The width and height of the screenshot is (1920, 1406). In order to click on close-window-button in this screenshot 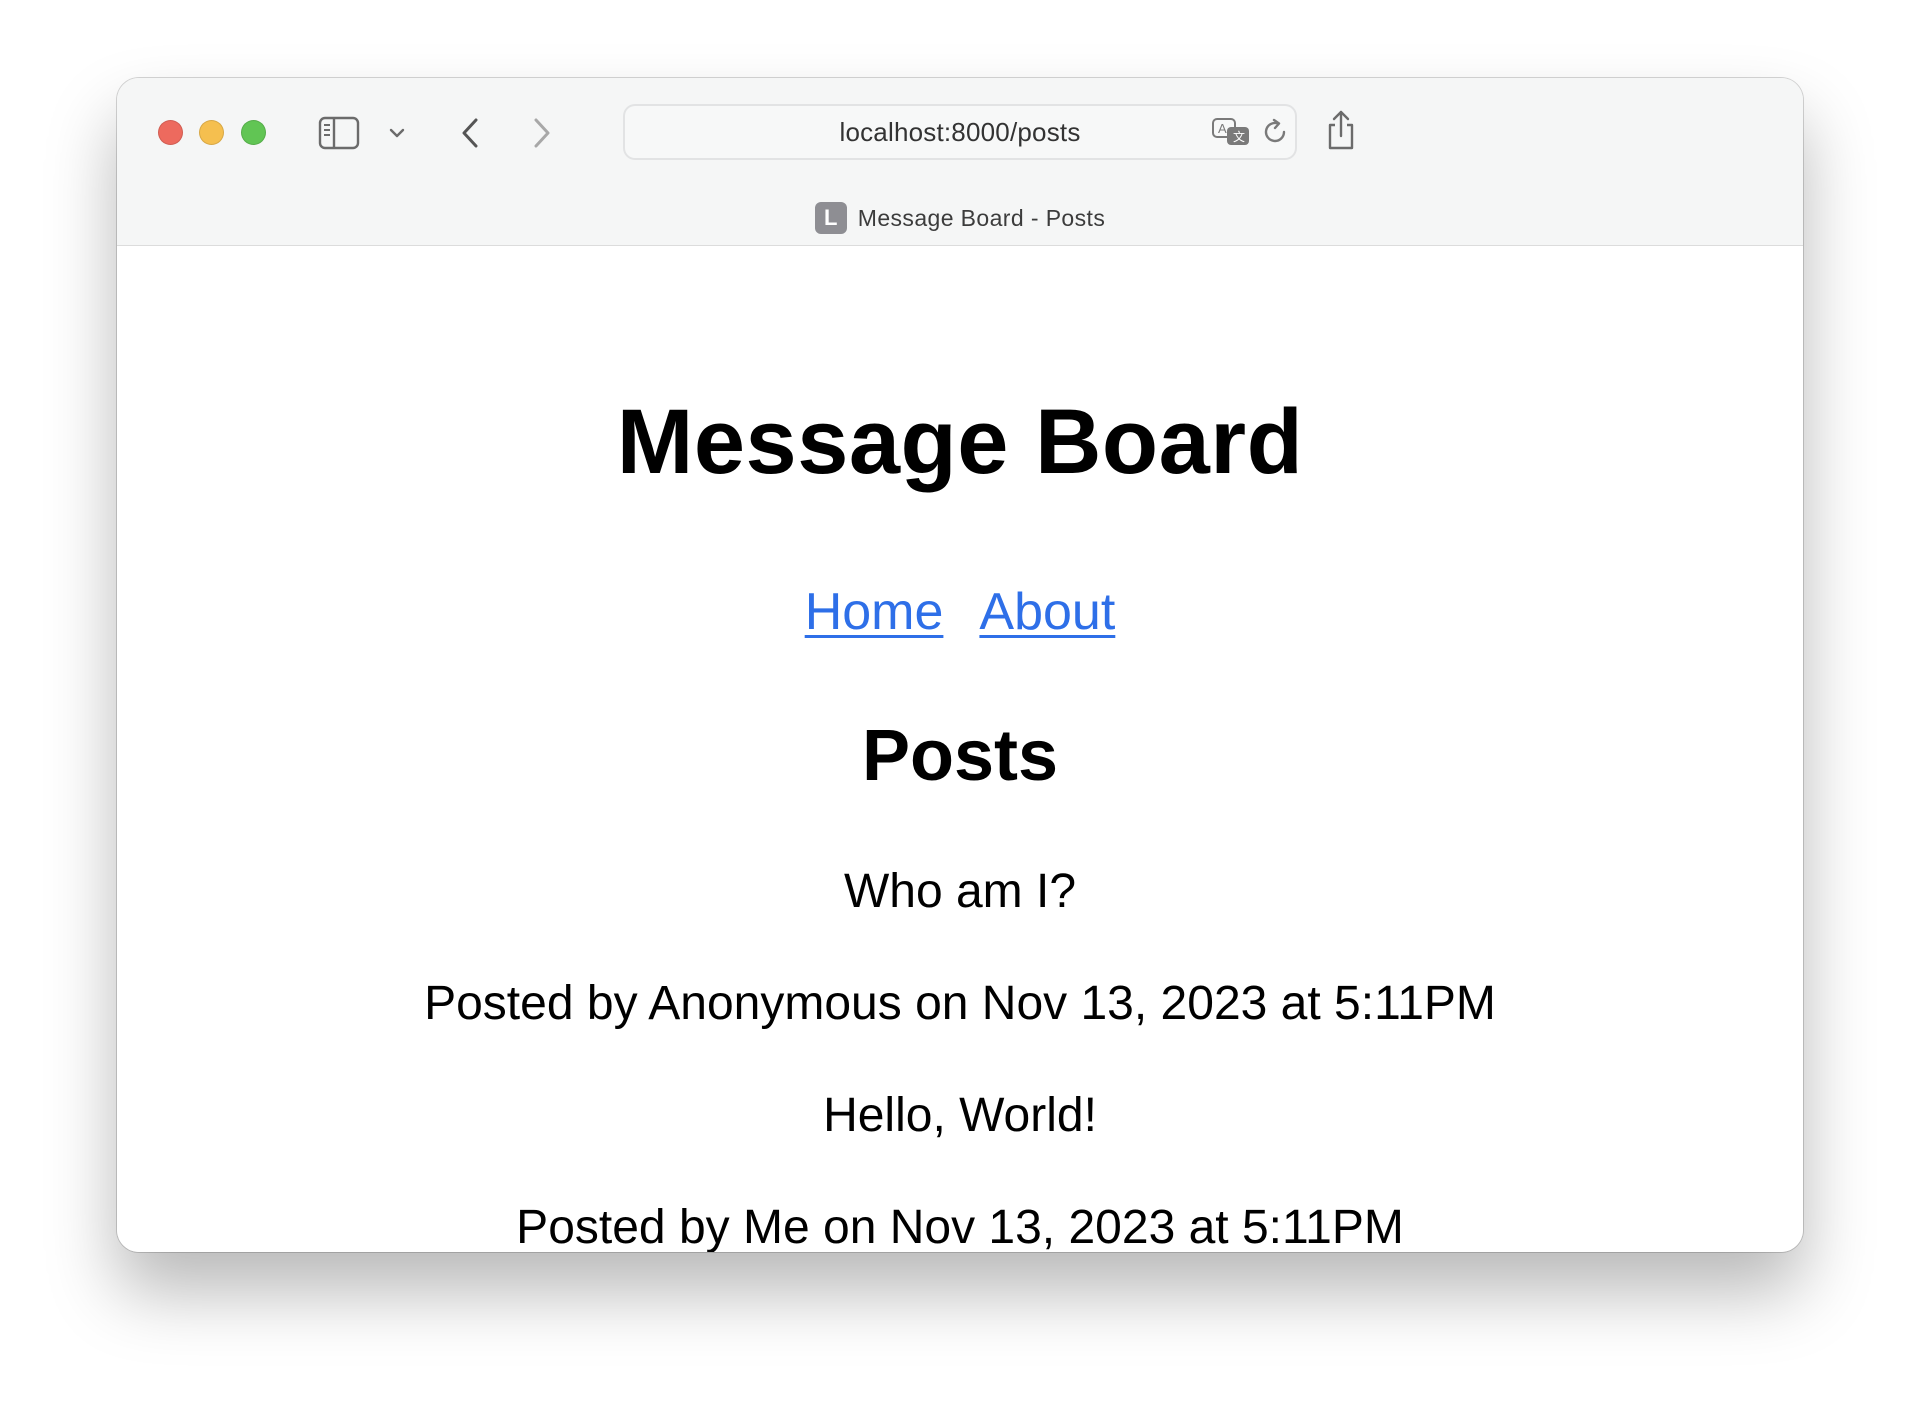, I will do `click(170, 132)`.